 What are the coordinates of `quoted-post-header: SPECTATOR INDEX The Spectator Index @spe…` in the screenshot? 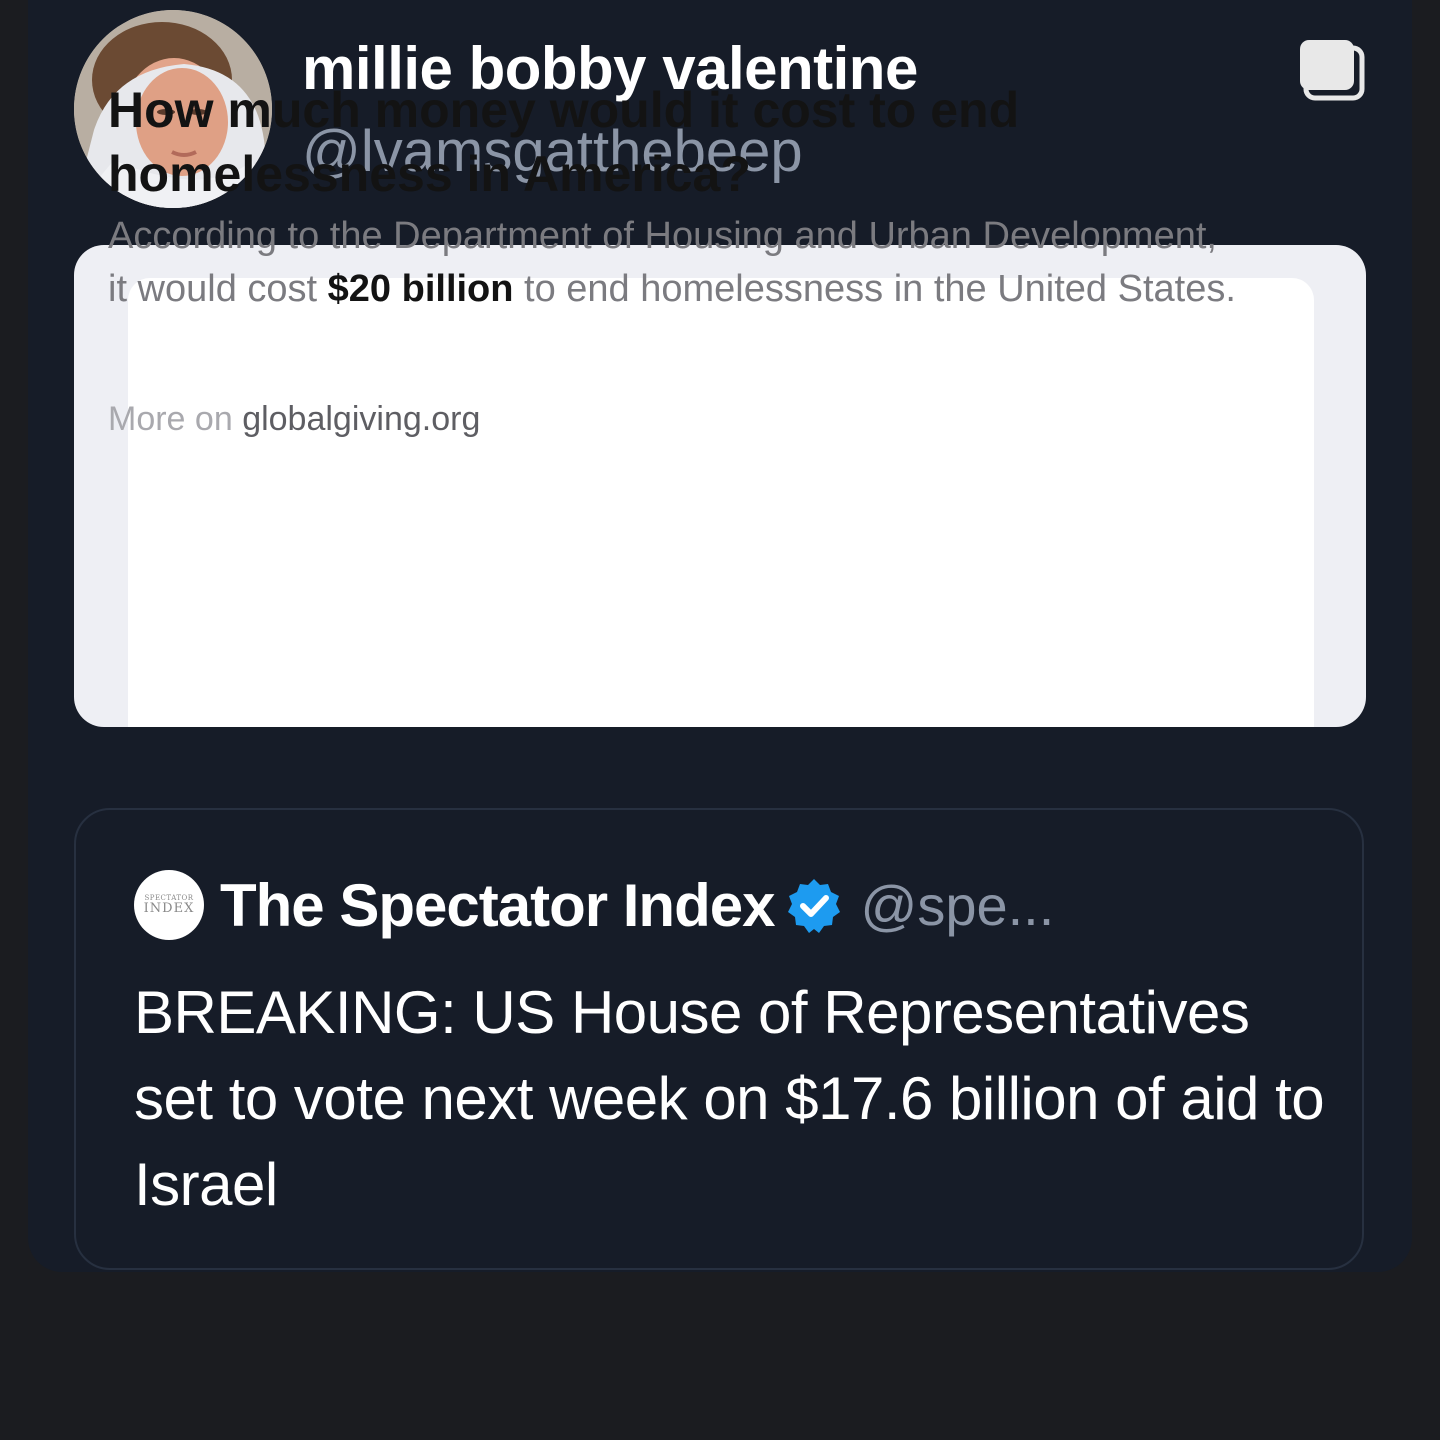 It's located at (594, 905).